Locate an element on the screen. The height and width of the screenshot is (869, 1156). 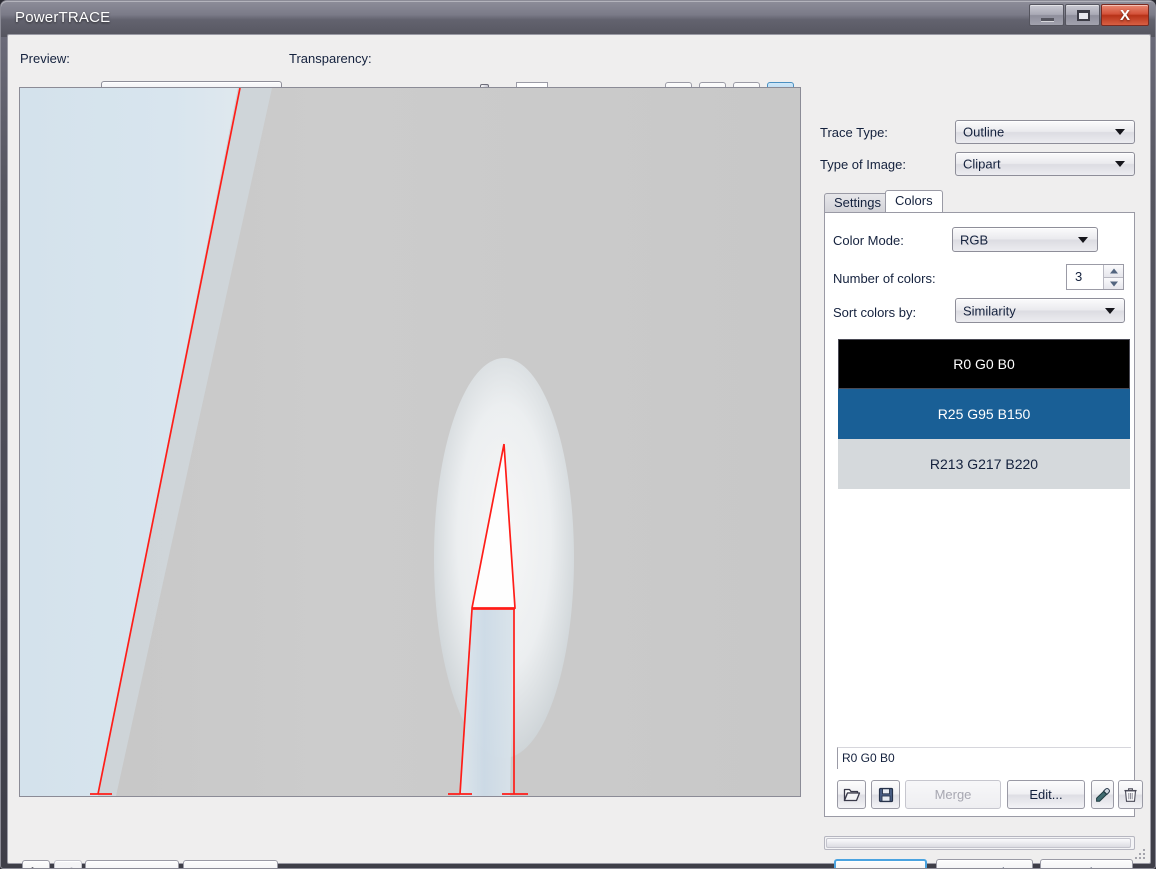
close-button: X is located at coordinates (1125, 15).